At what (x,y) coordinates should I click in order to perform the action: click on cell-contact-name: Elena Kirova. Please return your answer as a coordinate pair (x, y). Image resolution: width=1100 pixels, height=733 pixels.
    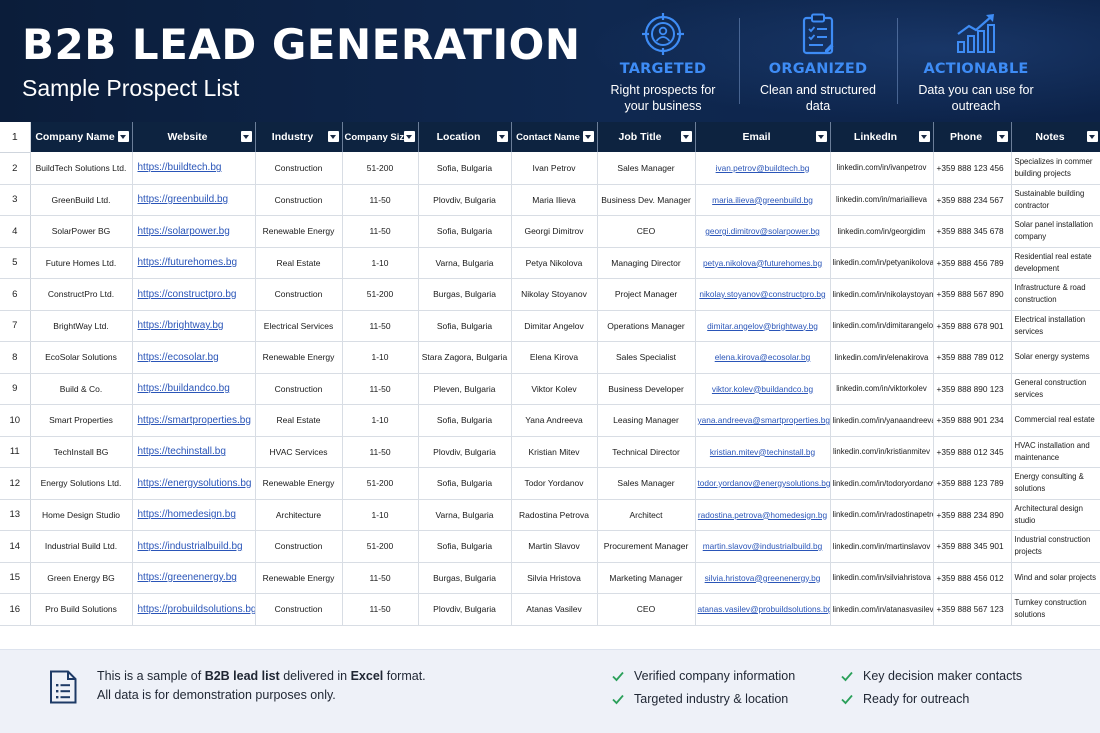
    Looking at the image, I should click on (554, 357).